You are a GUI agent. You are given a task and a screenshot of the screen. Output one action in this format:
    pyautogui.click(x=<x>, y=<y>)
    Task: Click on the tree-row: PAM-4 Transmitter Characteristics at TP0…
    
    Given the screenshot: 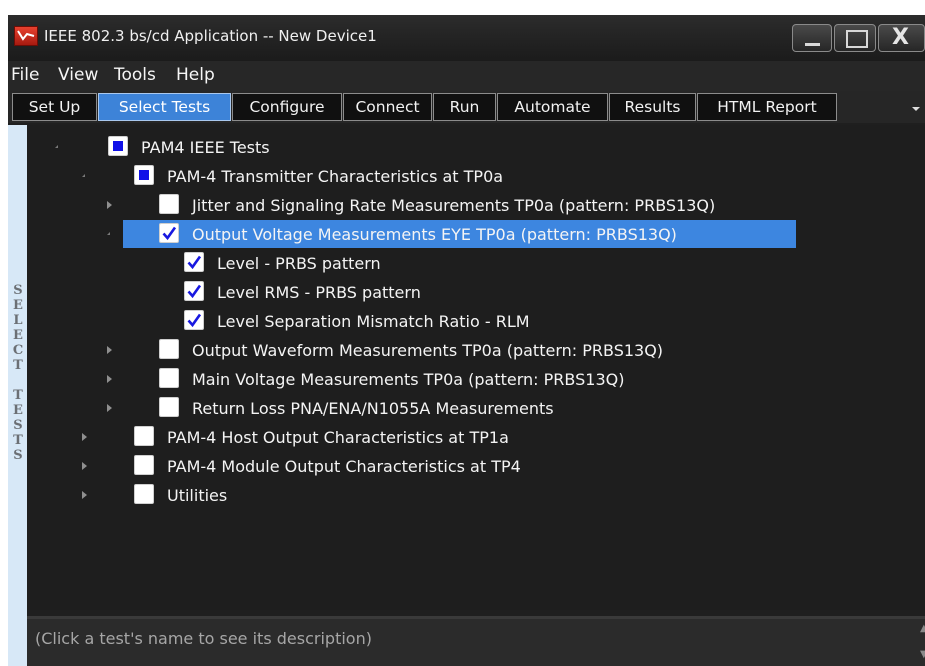 What is the action you would take?
    pyautogui.click(x=476, y=176)
    